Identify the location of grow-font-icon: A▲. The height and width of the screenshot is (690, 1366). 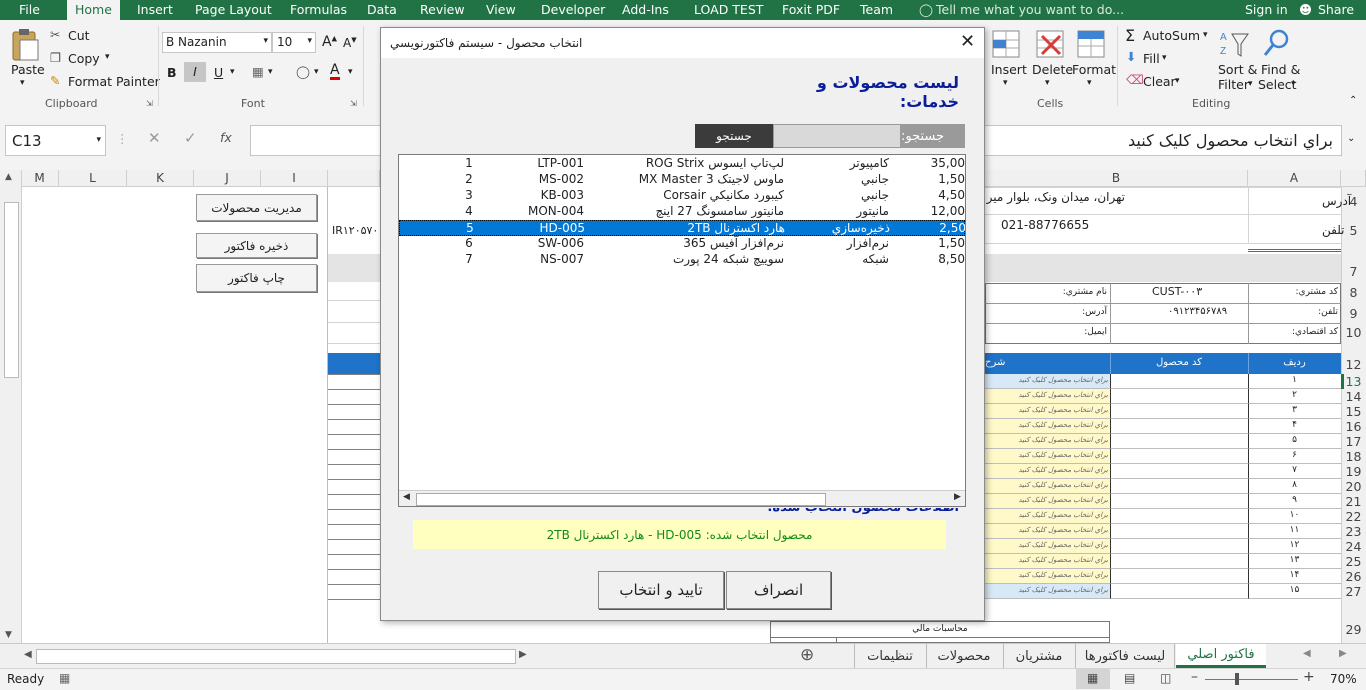
(329, 42).